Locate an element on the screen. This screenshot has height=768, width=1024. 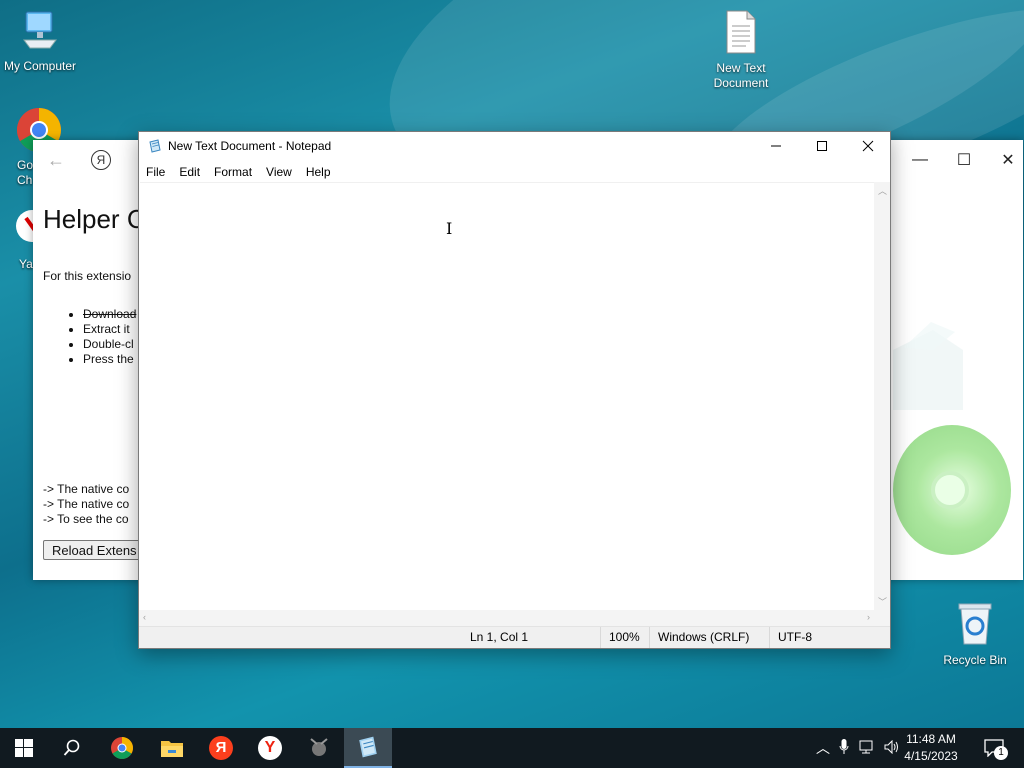
desktop-icon-label: New Text Document is located at coordinates (741, 75).